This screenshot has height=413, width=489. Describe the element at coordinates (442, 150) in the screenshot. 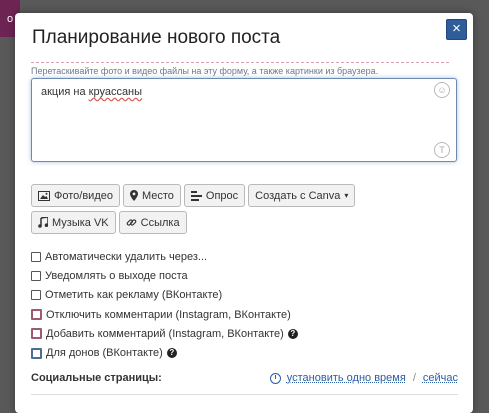

I see `text-format-icon: T` at that location.